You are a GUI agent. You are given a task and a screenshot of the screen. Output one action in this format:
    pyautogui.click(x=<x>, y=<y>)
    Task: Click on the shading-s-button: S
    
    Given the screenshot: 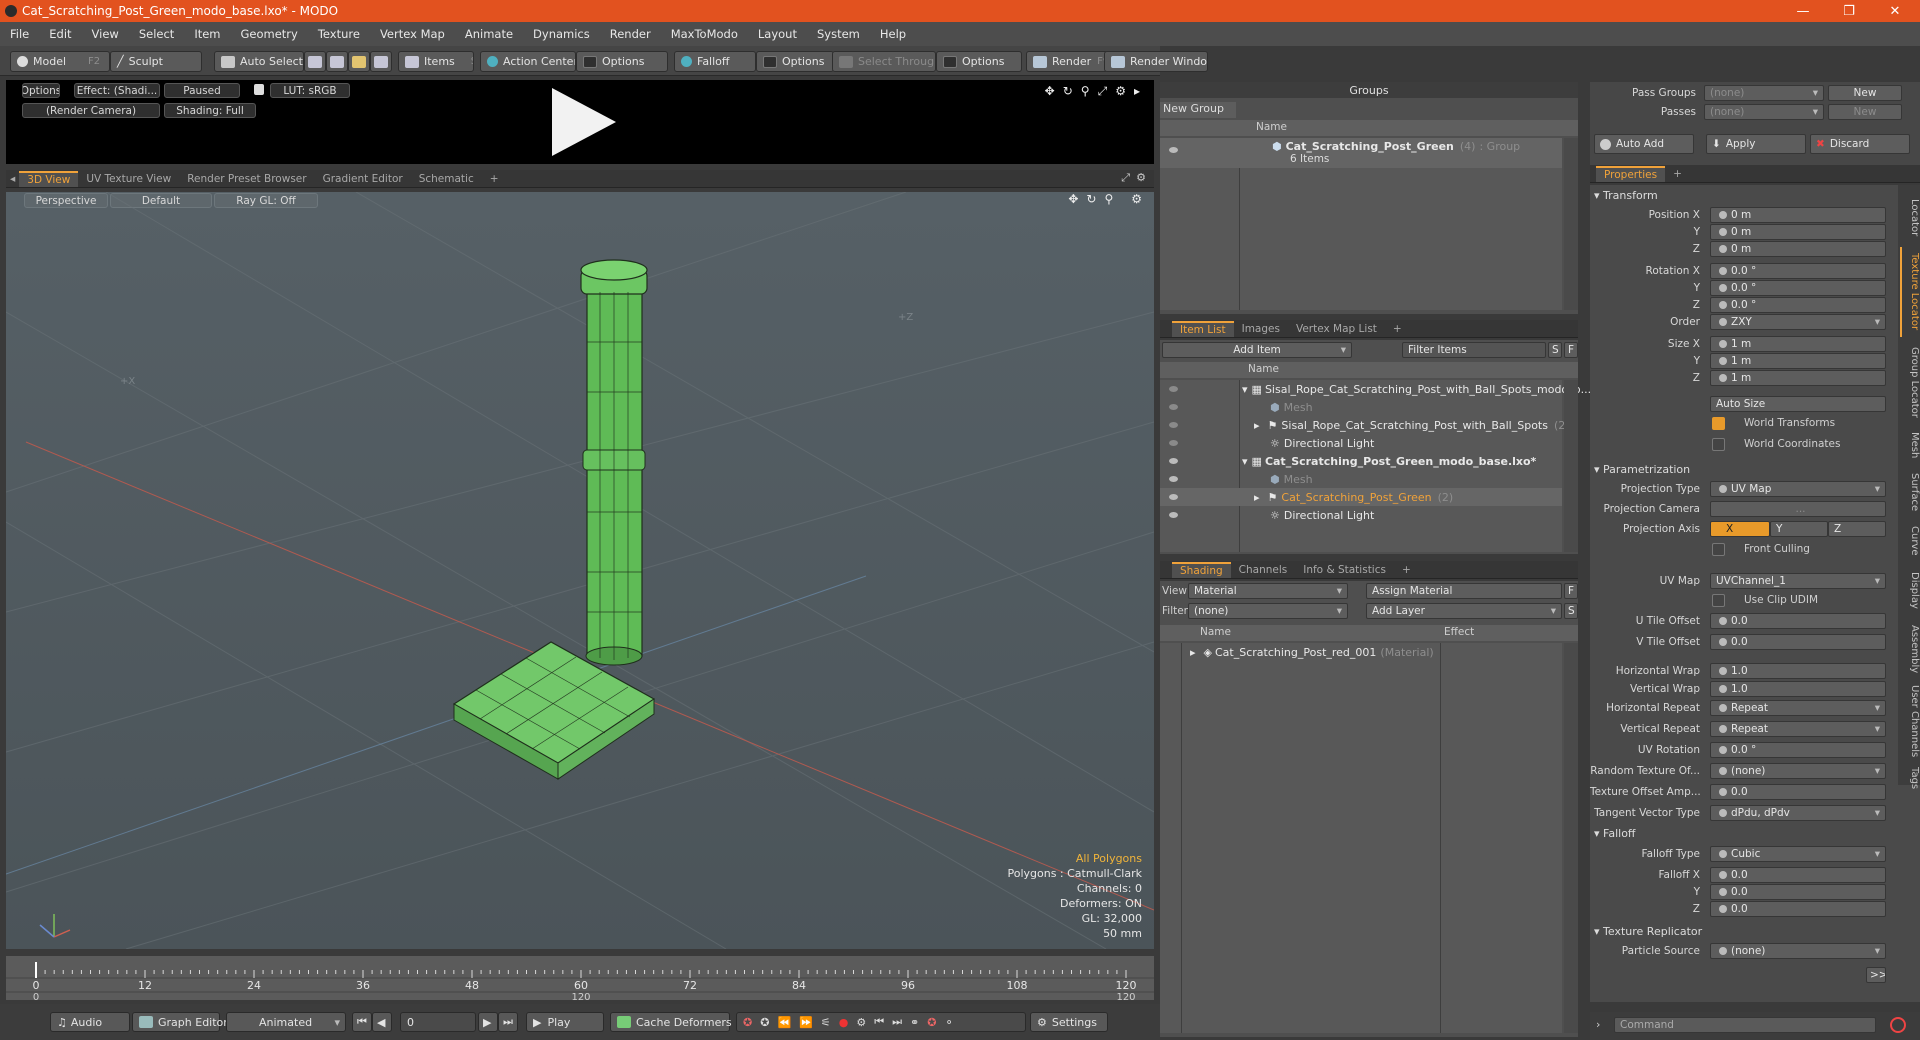 What is the action you would take?
    pyautogui.click(x=1571, y=611)
    